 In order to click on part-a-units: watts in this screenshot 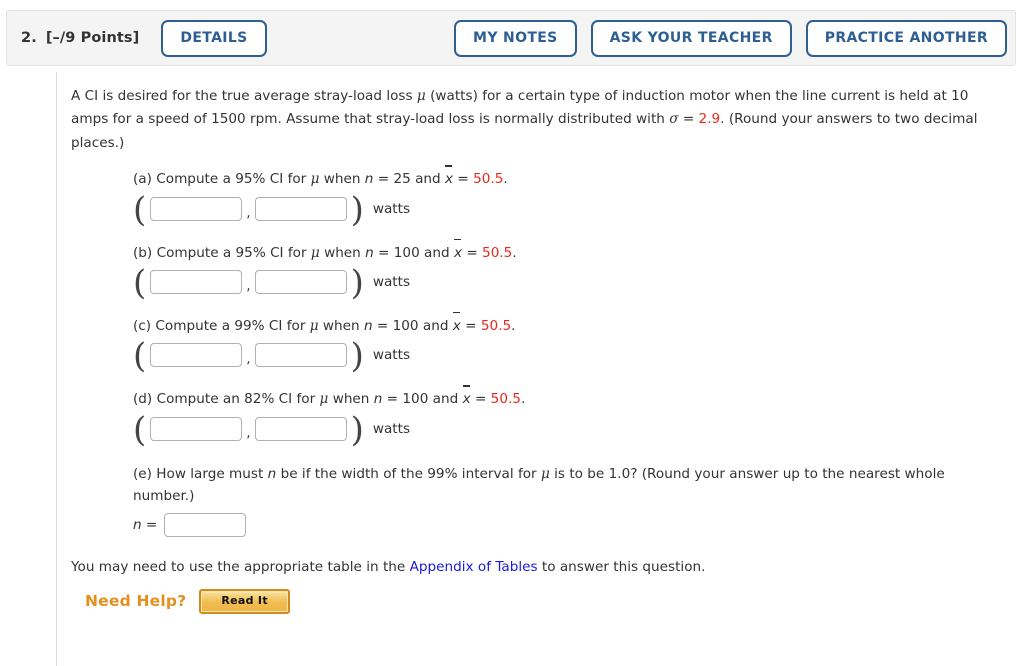, I will do `click(391, 208)`.